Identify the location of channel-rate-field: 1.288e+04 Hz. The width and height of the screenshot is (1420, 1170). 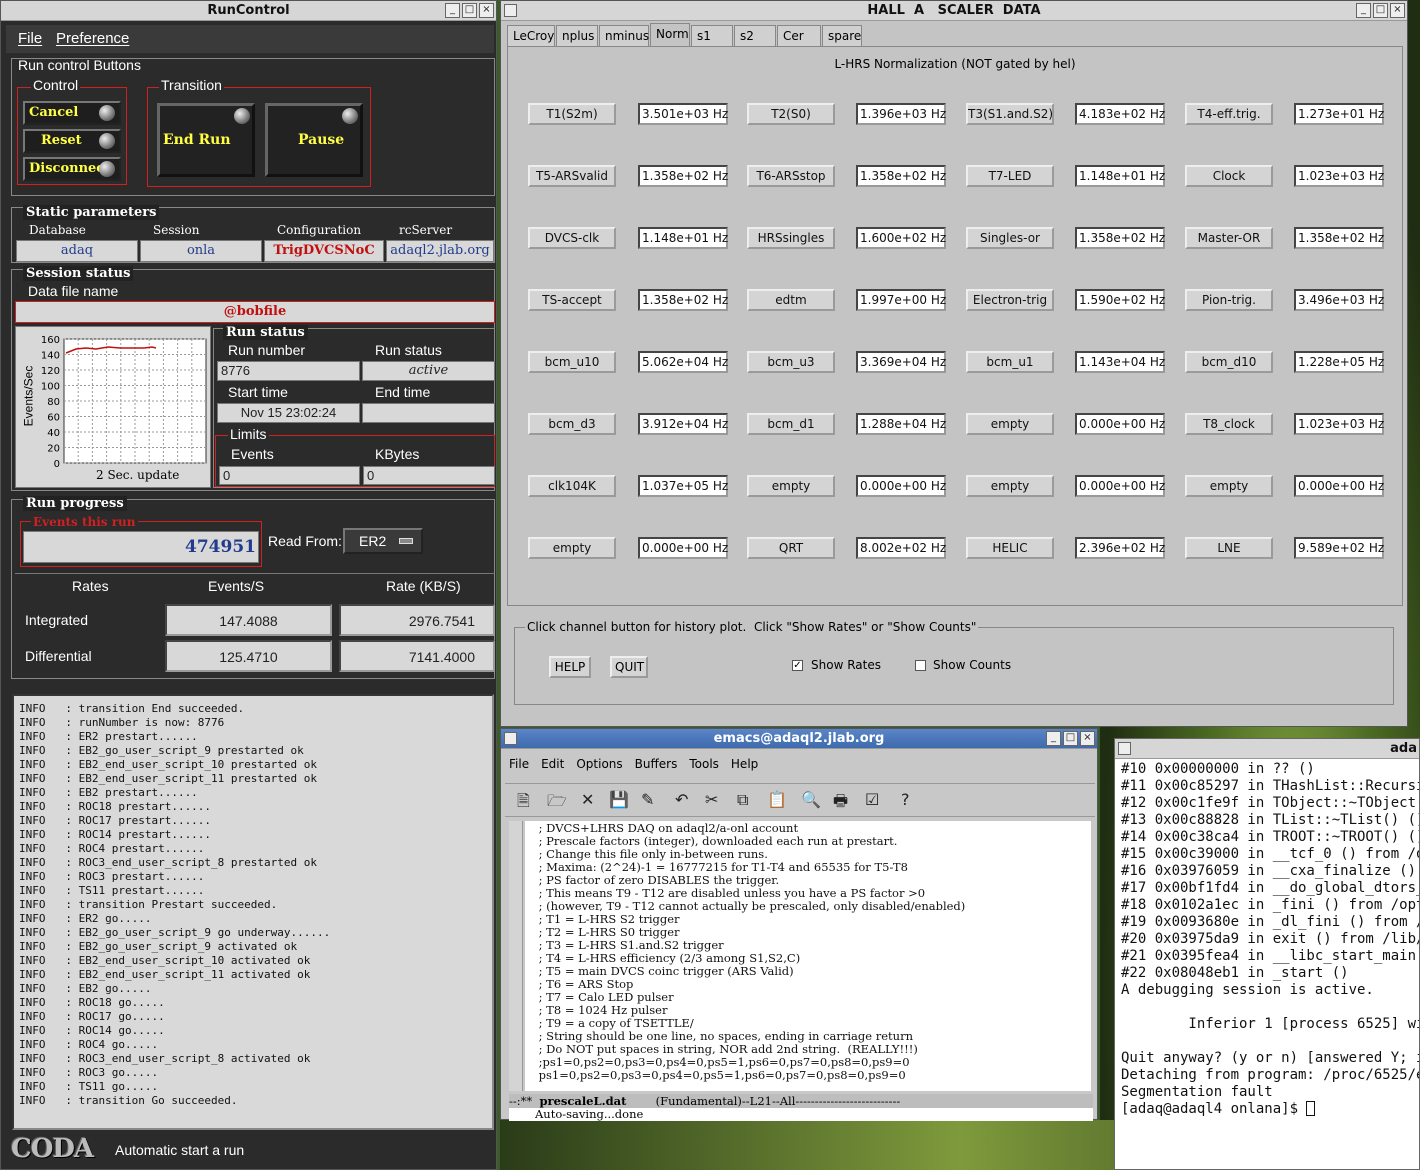
(901, 424).